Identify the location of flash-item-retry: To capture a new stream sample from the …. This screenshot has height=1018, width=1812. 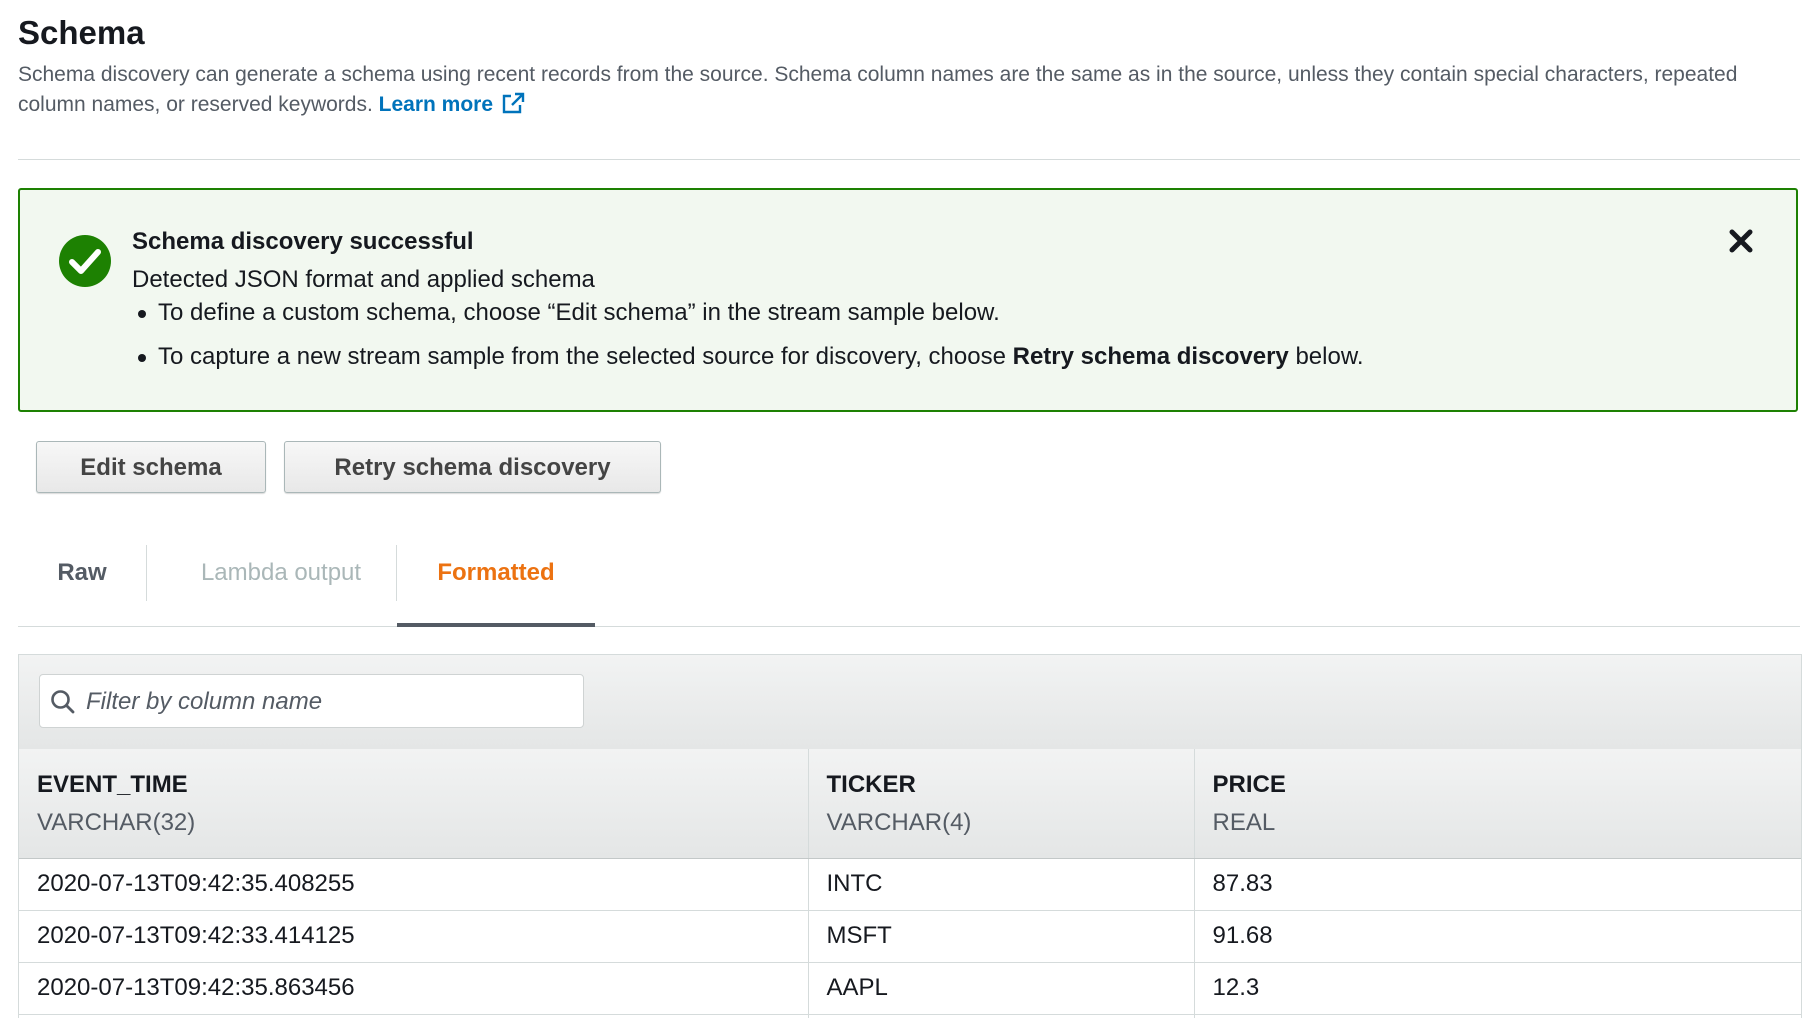
(748, 357).